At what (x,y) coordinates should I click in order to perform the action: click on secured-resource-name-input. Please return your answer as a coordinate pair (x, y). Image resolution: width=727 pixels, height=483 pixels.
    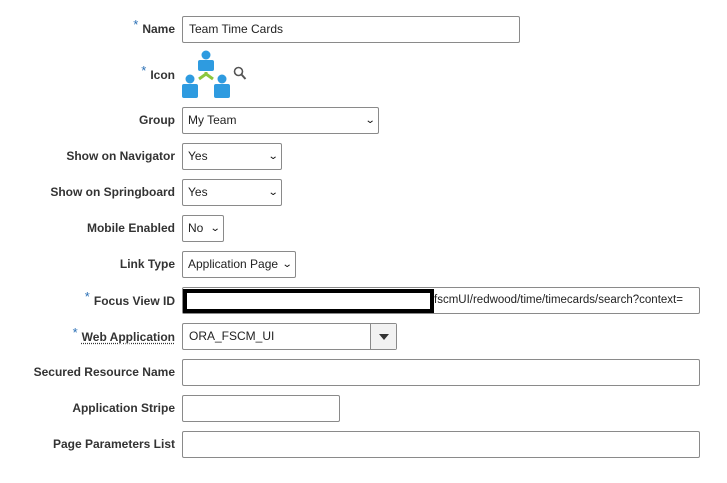
    Looking at the image, I should click on (441, 372).